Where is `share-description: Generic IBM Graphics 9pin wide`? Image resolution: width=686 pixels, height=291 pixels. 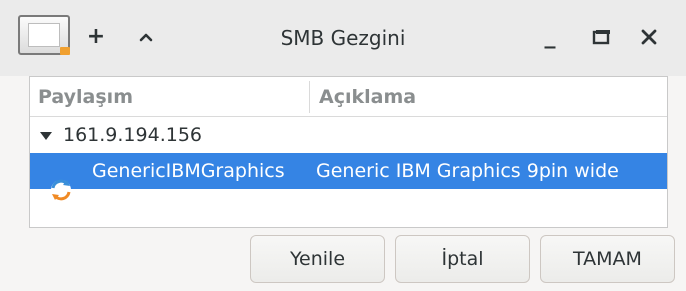
share-description: Generic IBM Graphics 9pin wide is located at coordinates (467, 171).